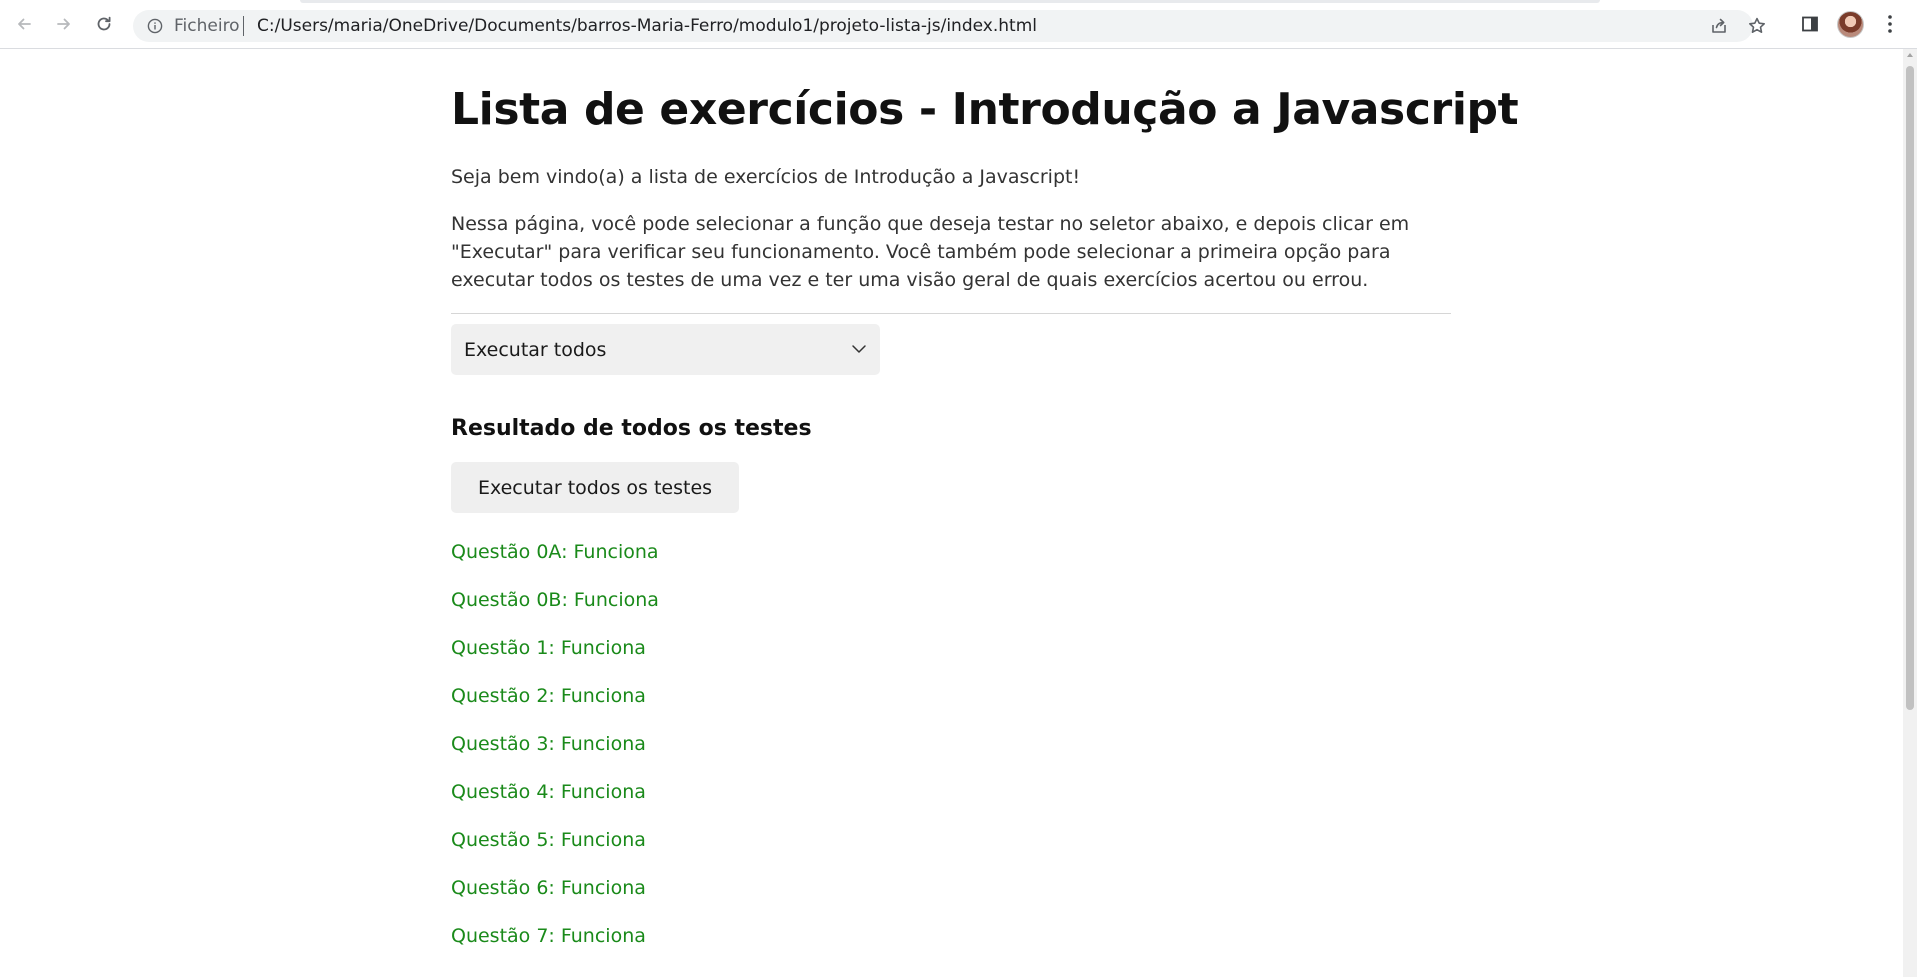  I want to click on side-panel-button, so click(1810, 24).